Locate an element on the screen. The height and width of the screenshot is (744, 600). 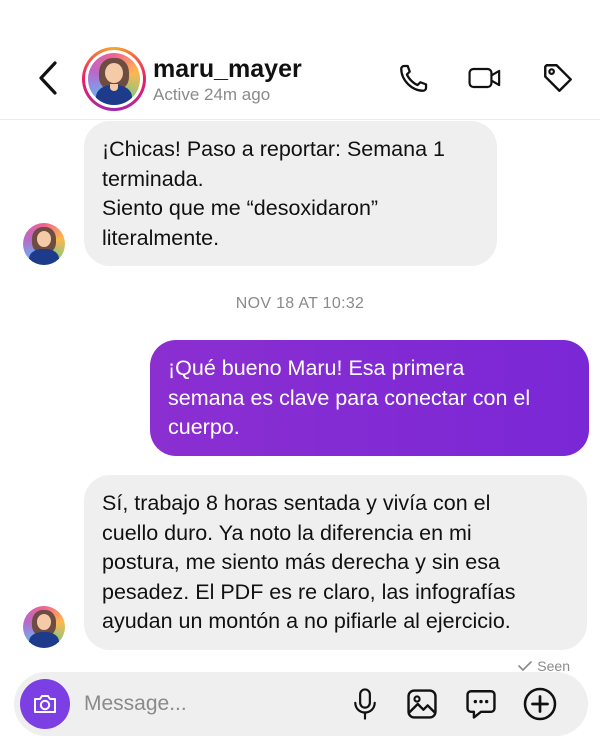
back-button is located at coordinates (48, 78).